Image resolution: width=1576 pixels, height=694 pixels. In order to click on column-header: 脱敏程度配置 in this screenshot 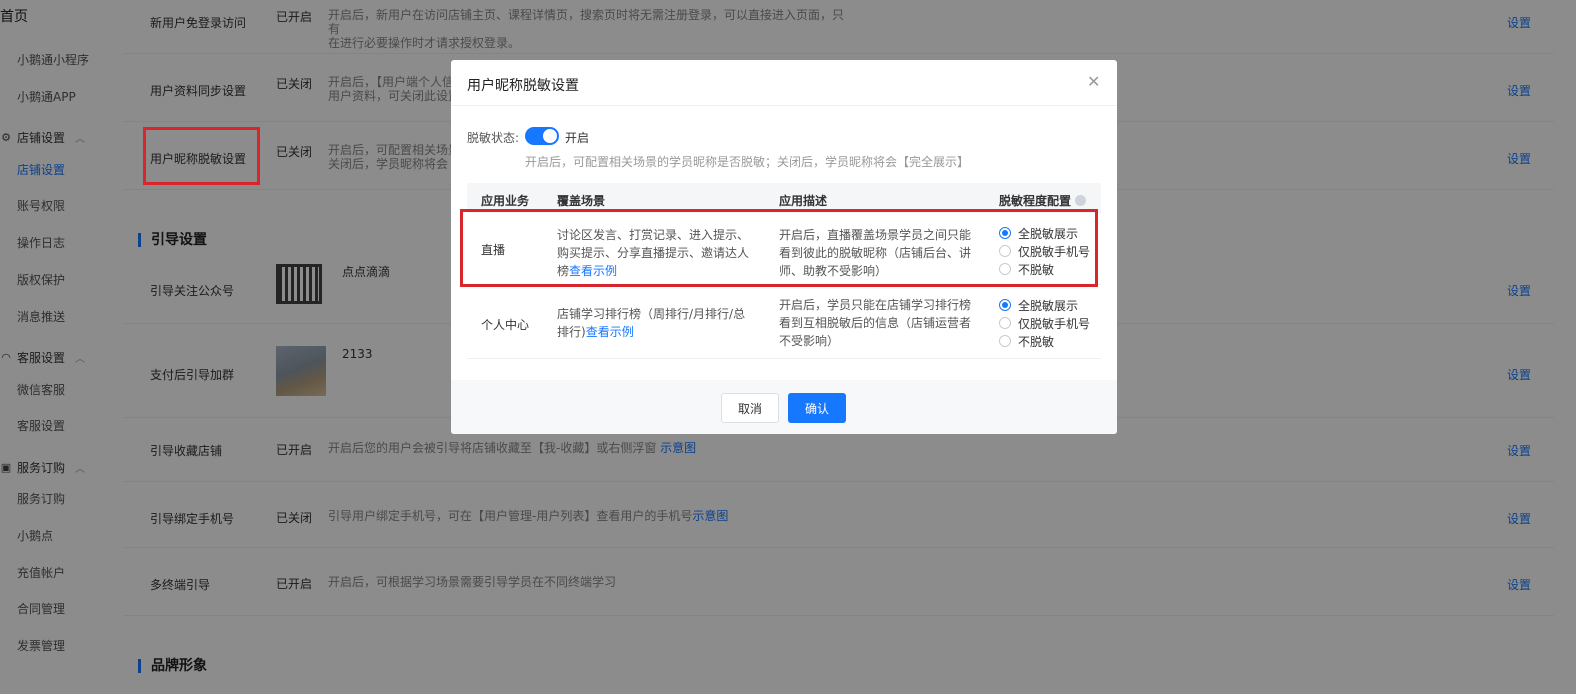, I will do `click(1043, 200)`.